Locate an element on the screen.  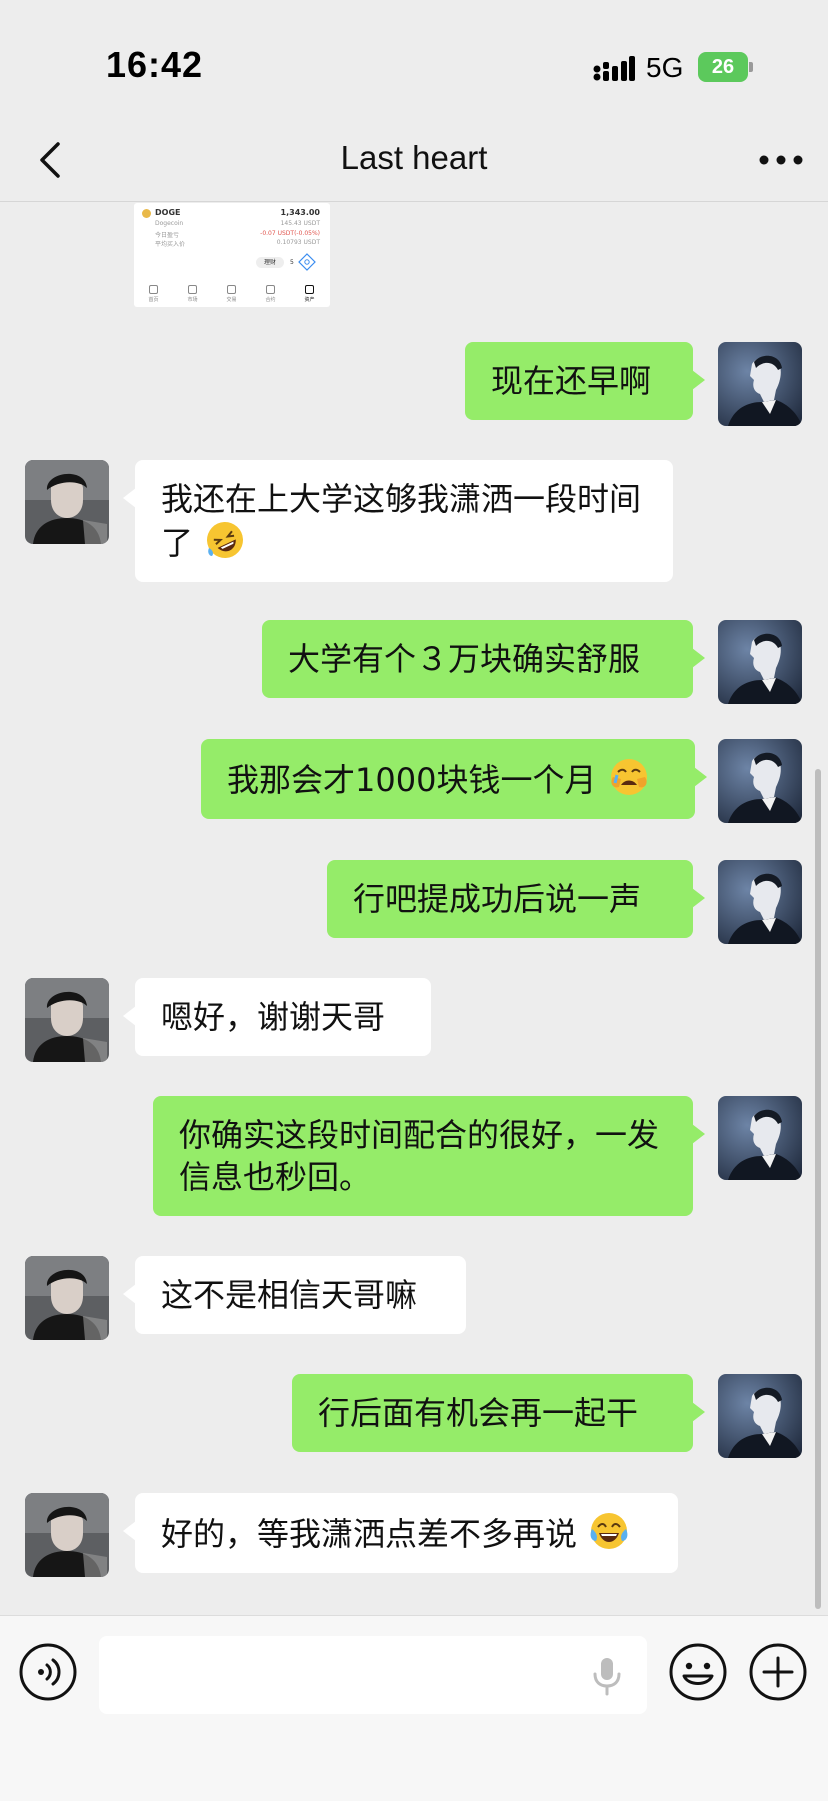
message-text: 你确实这段时间配合的很好，一发信息也秒回。 is located at coordinates (419, 1156).